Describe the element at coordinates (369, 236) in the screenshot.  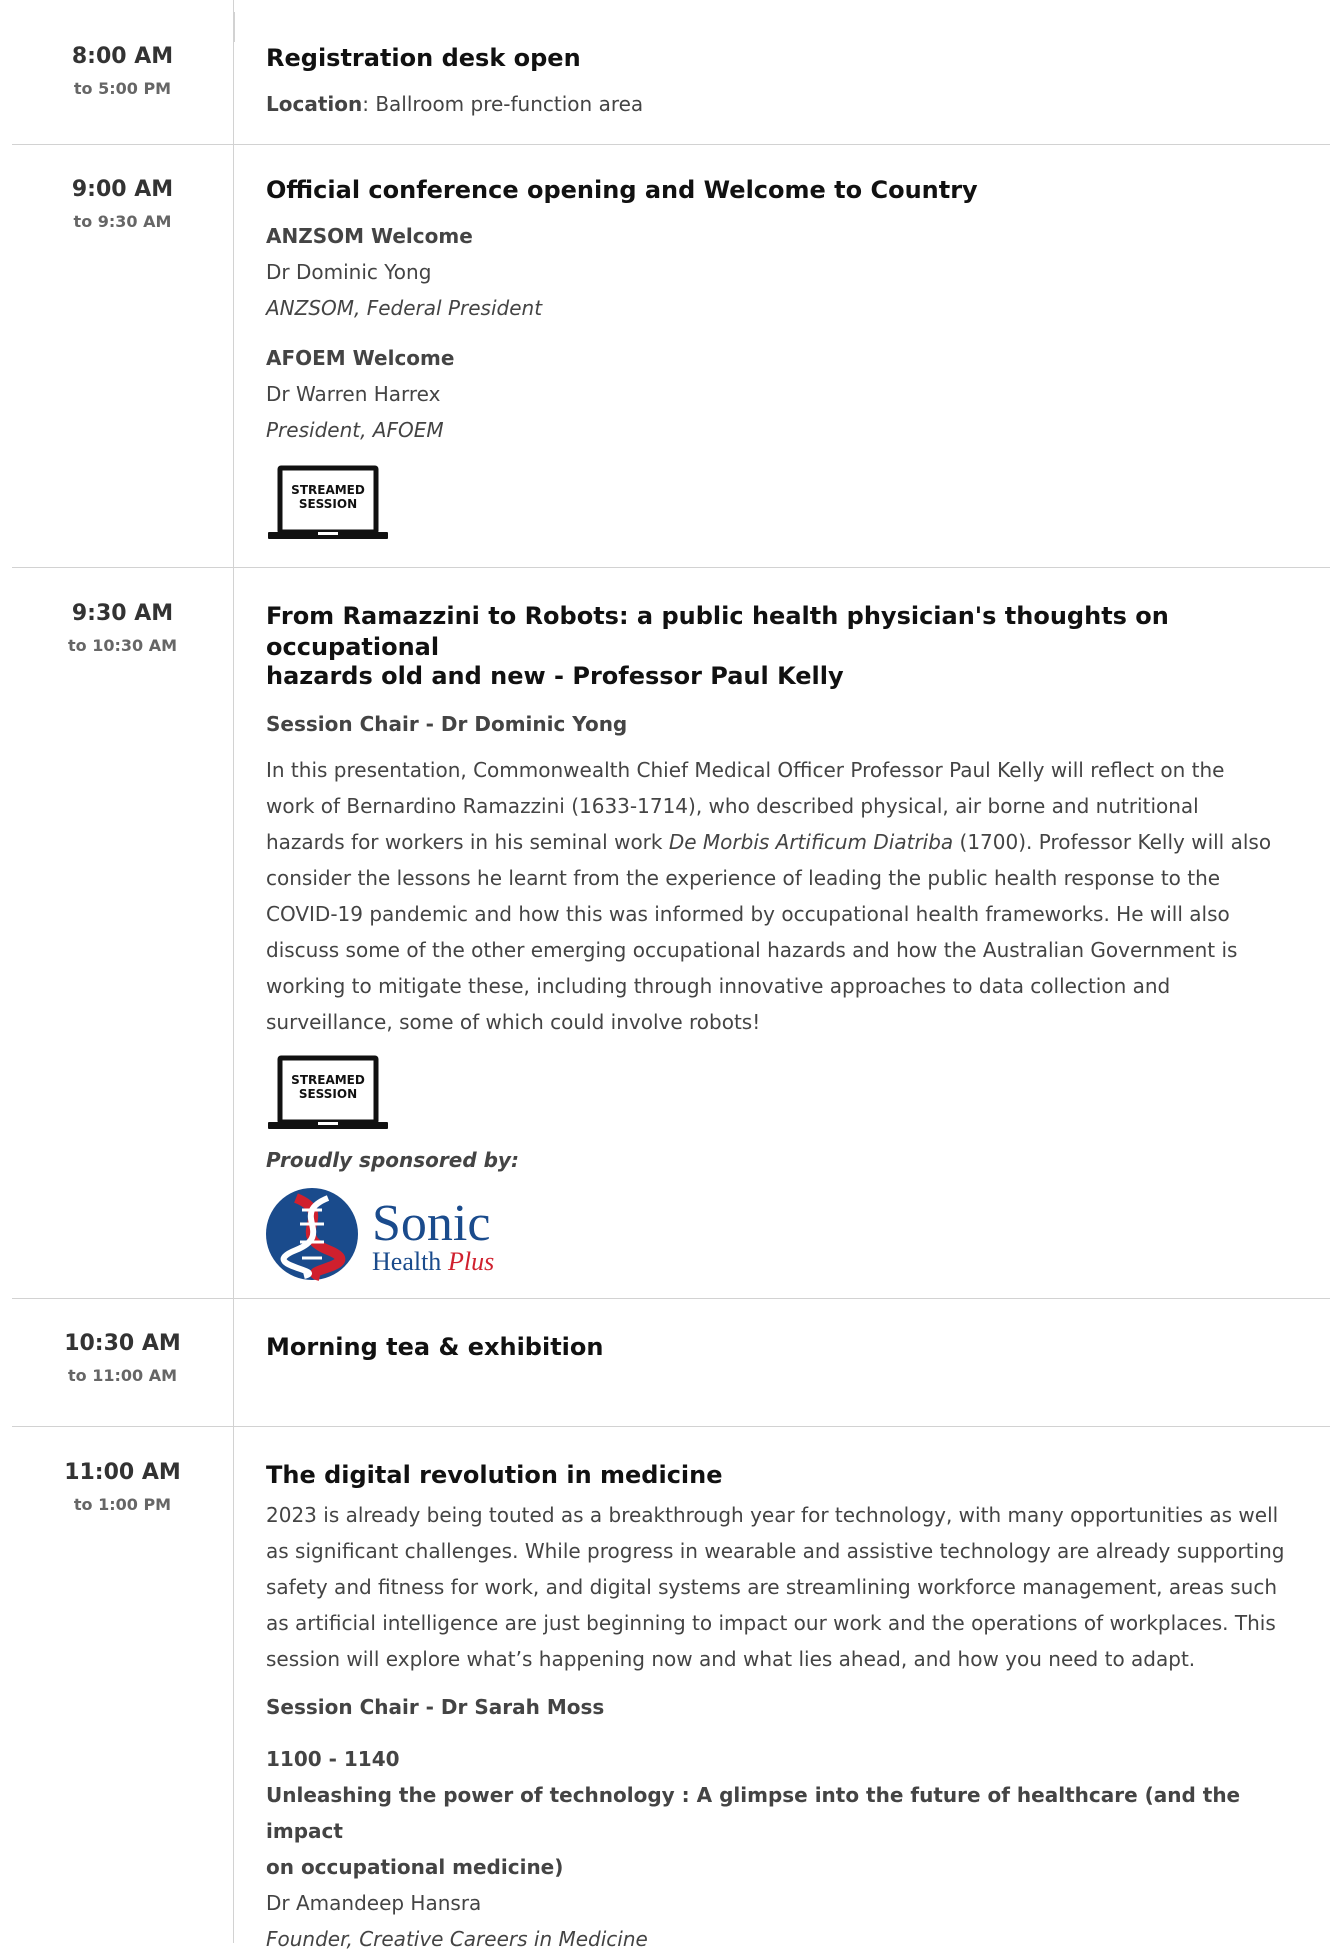
I see `welcome-heading: ANZSOM Welcome` at that location.